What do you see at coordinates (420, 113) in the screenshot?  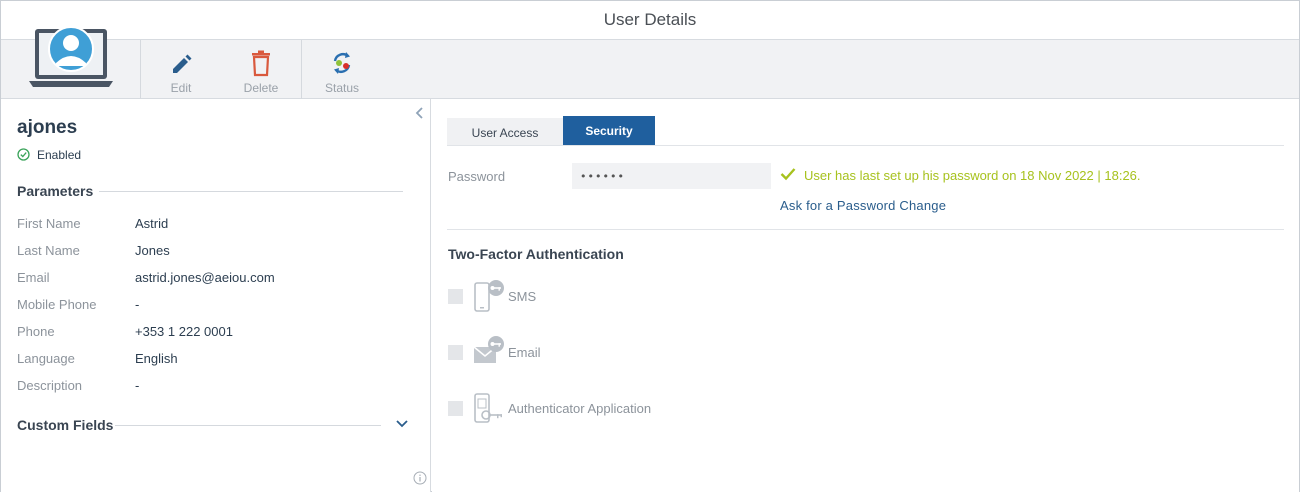 I see `collapse-panel-chevron-left-icon` at bounding box center [420, 113].